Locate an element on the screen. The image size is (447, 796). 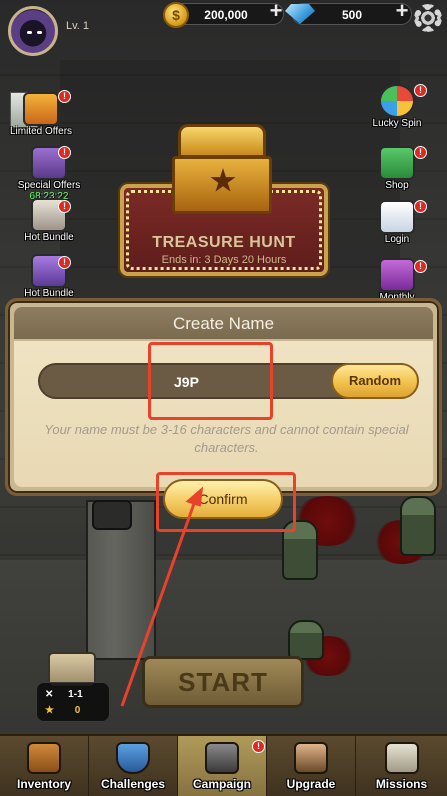
dialog-title: Create Name is located at coordinates (223, 323).